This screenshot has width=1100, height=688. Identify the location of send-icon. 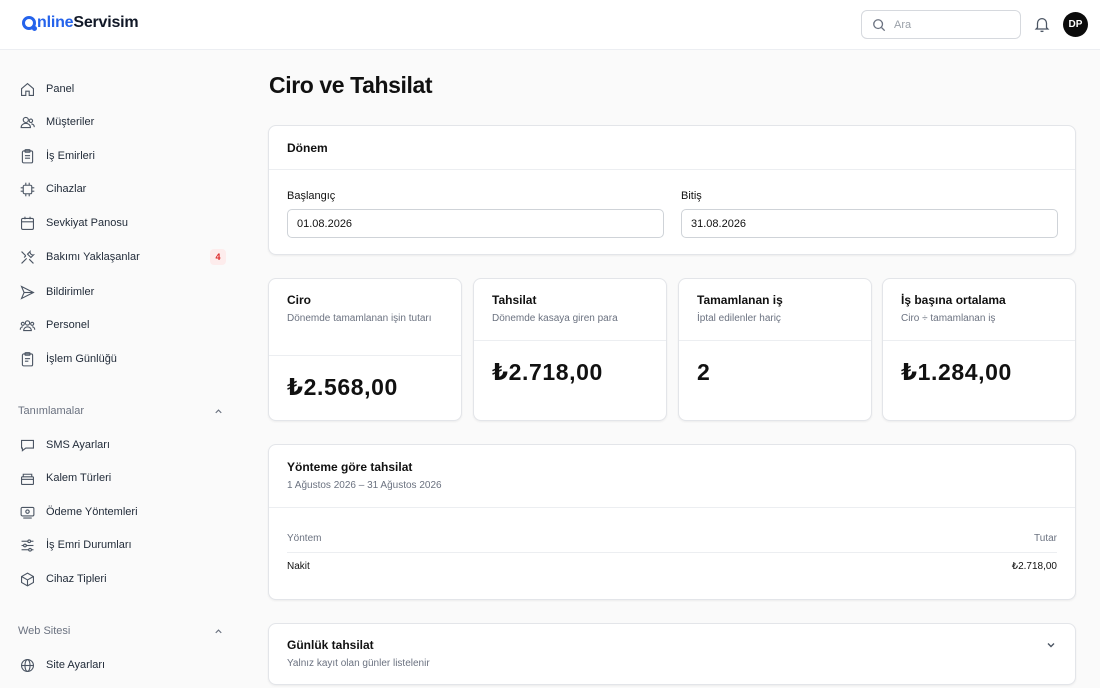
(27, 292).